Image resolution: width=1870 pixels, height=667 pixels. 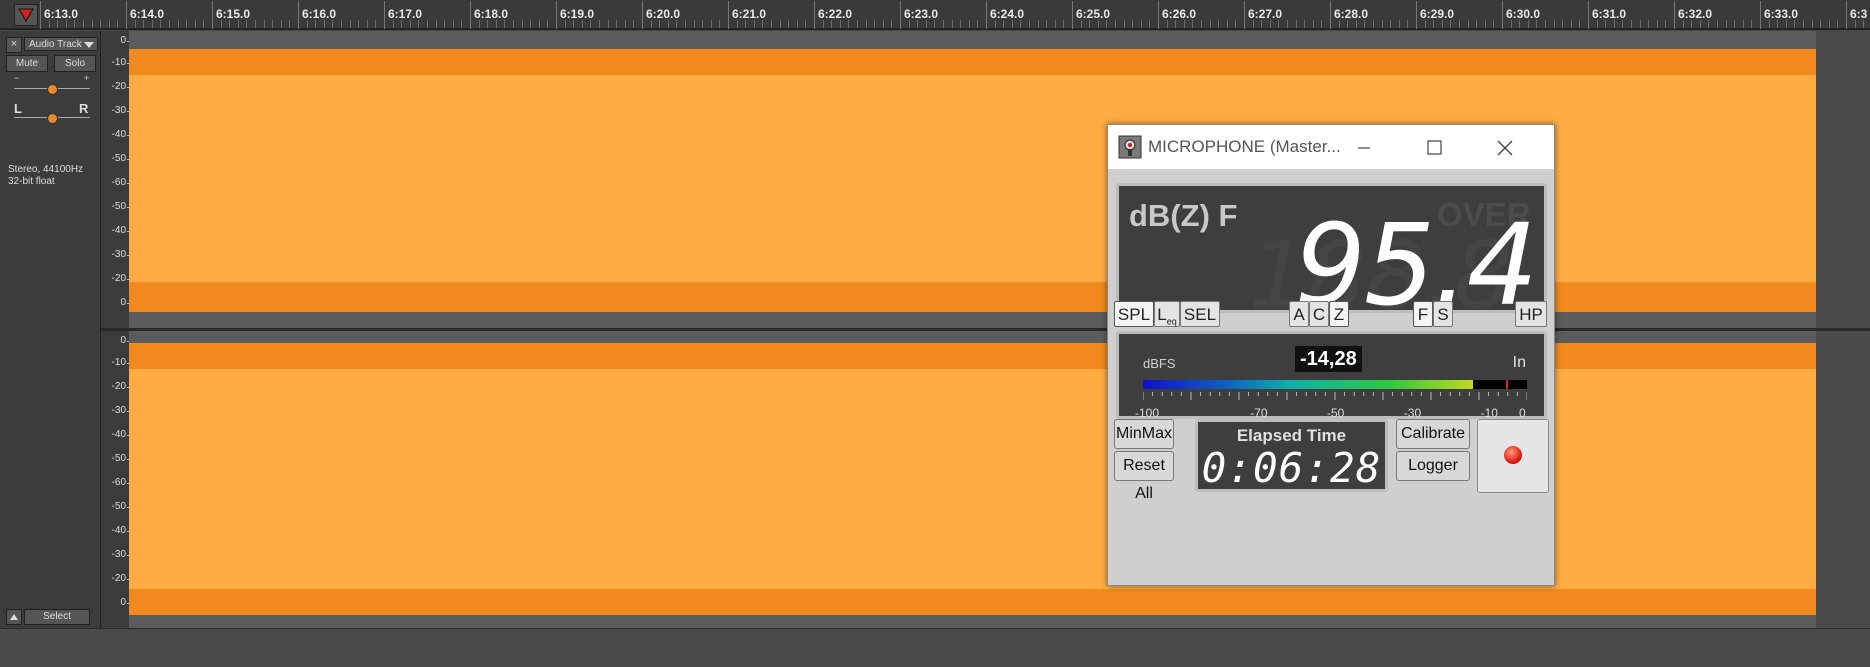 I want to click on db-scale-label: 0, so click(x=125, y=40).